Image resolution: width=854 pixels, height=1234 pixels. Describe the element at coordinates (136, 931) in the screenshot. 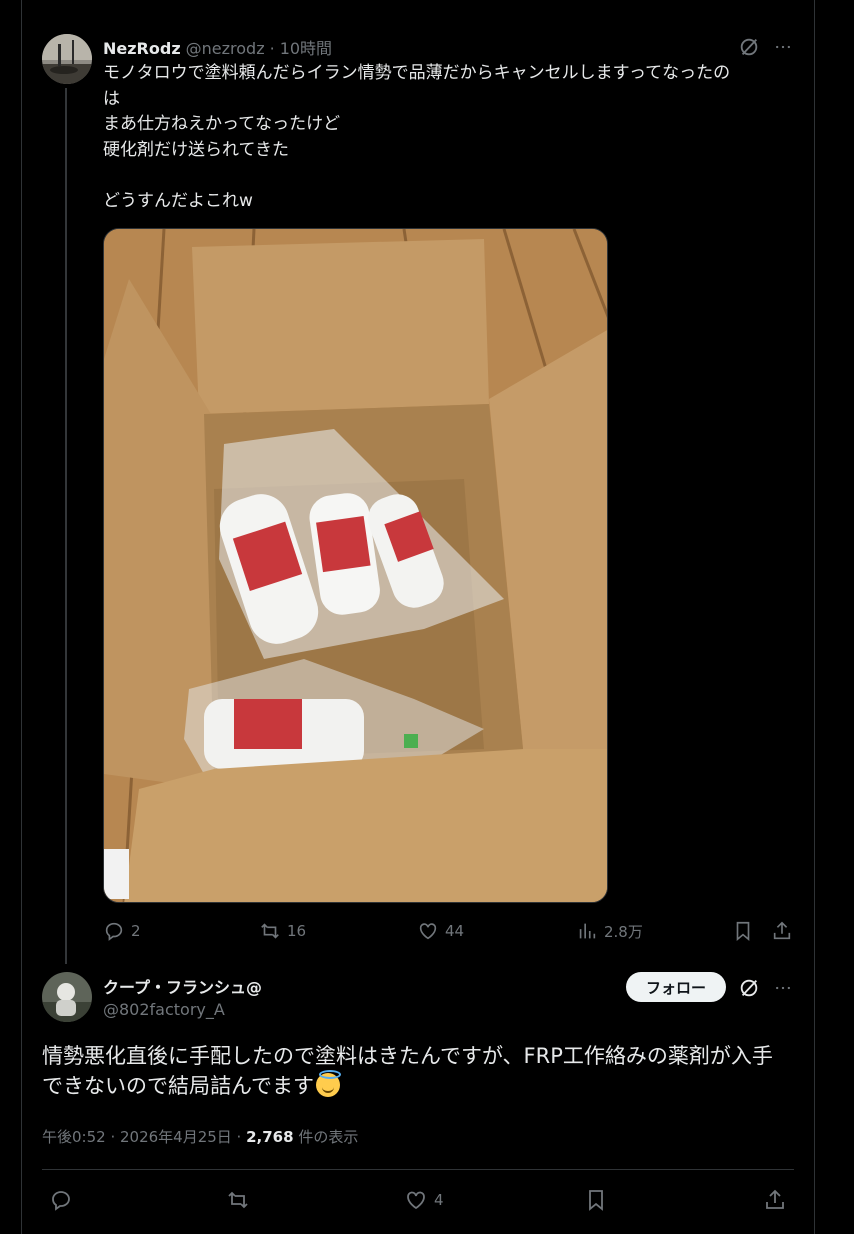

I see `reply-count: 2` at that location.